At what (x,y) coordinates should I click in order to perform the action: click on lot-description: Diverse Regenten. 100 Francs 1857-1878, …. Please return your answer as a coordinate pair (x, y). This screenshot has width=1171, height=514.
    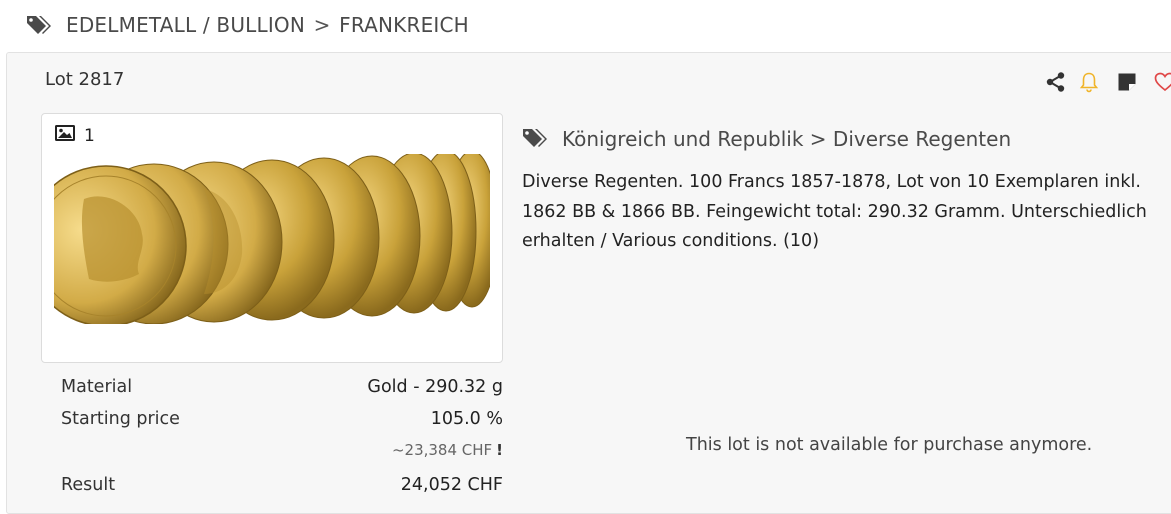
    Looking at the image, I should click on (846, 212).